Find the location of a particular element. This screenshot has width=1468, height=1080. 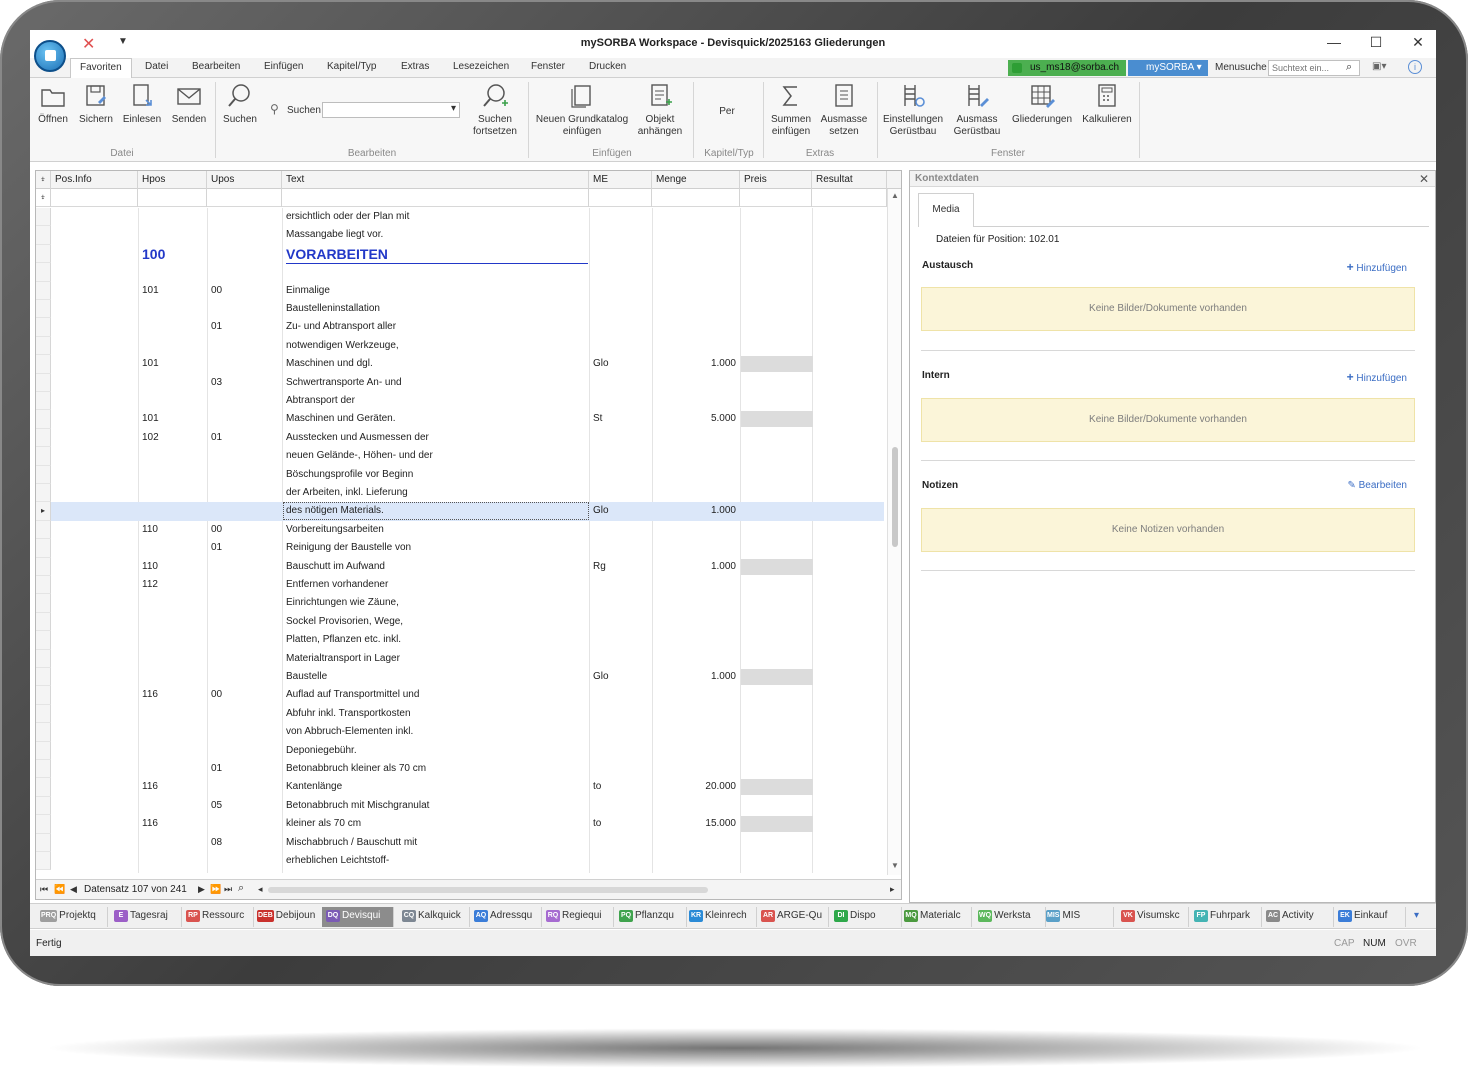

scrollbar-thumb is located at coordinates (895, 497).